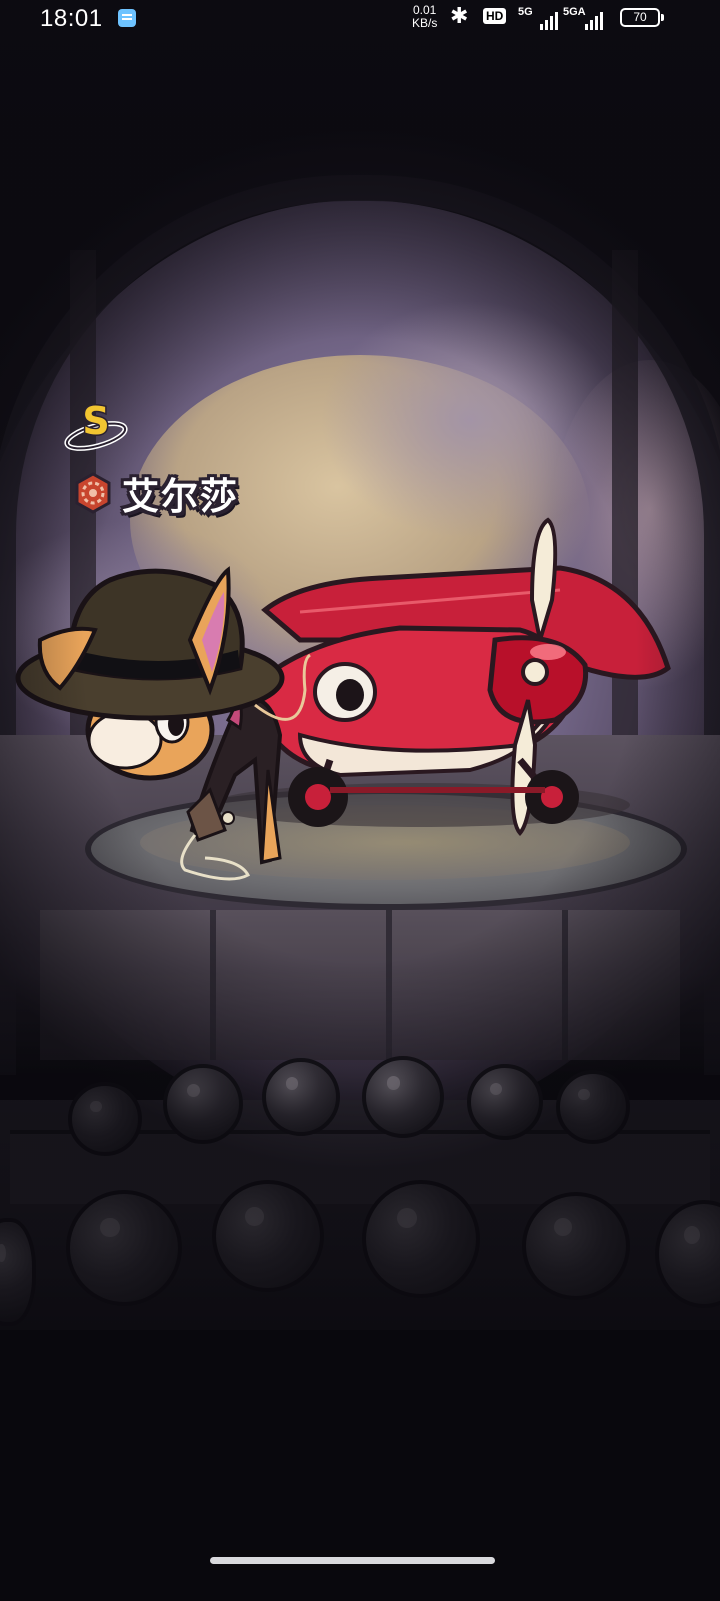  Describe the element at coordinates (525, 12) in the screenshot. I see `signal-label: 5G` at that location.